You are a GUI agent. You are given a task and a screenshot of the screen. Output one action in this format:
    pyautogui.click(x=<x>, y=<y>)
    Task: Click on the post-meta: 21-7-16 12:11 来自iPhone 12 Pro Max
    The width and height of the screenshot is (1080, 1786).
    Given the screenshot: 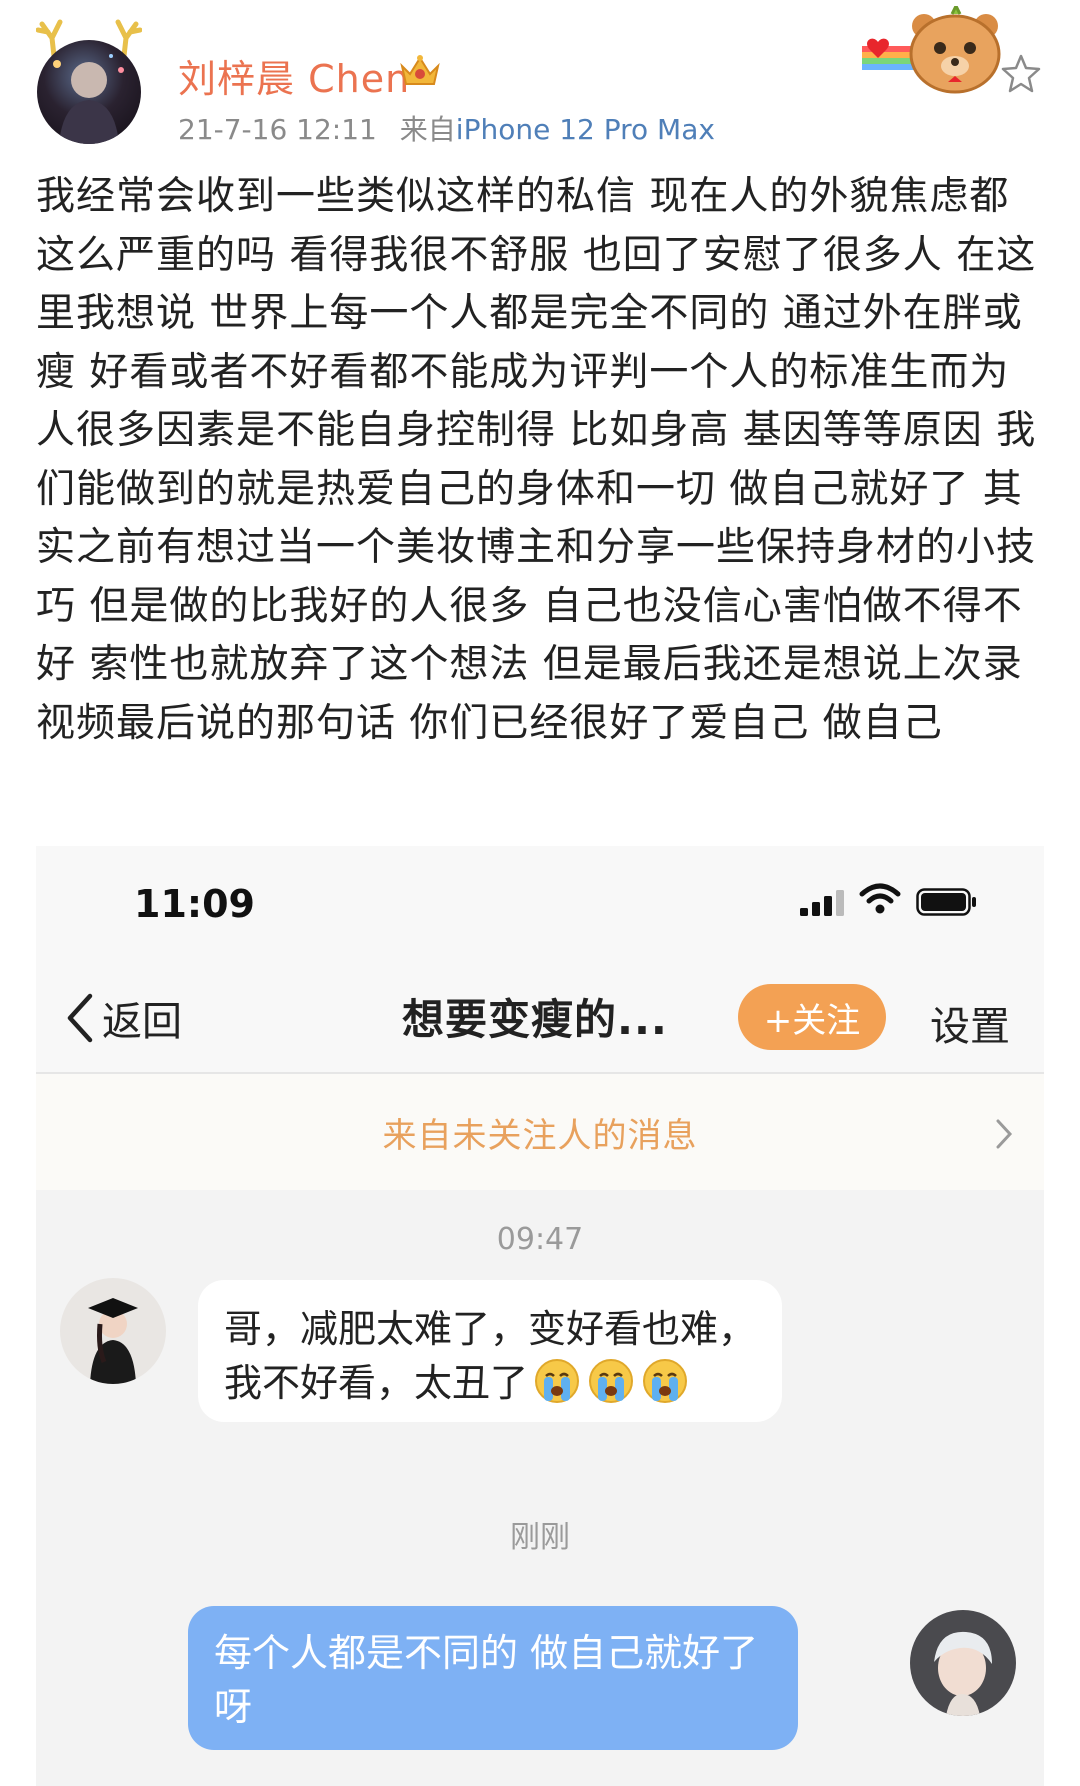 What is the action you would take?
    pyautogui.click(x=446, y=128)
    